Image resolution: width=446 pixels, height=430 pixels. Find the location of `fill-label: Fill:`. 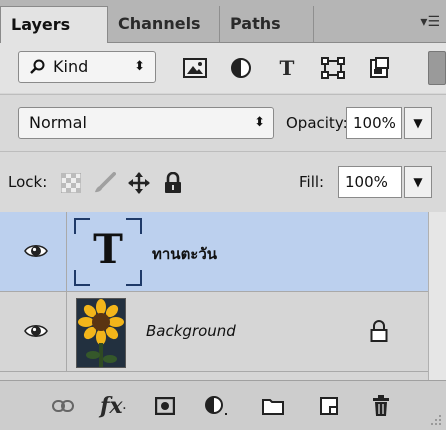

fill-label: Fill: is located at coordinates (312, 182).